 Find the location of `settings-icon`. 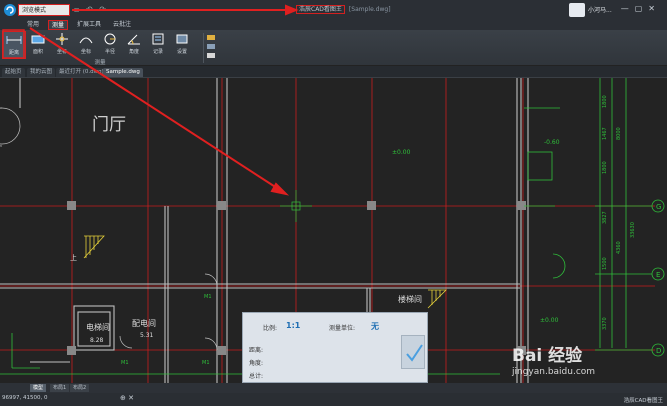

settings-icon is located at coordinates (182, 39).